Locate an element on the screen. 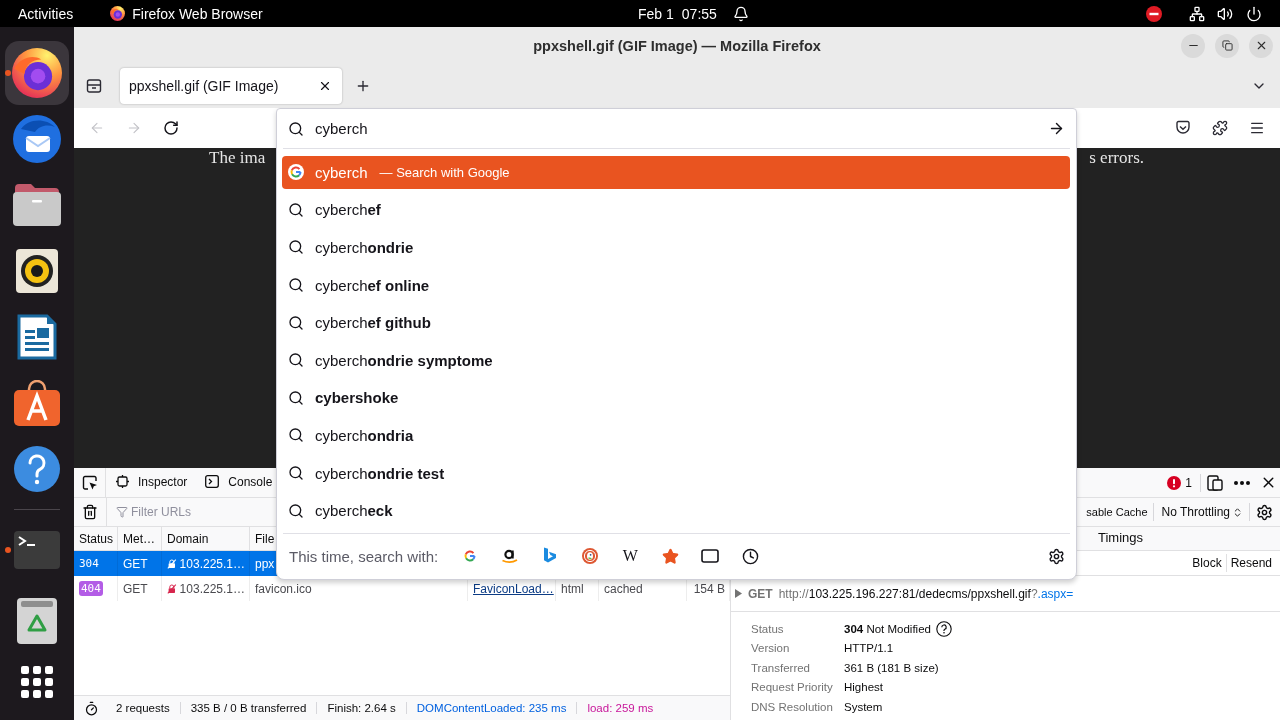 The image size is (1280, 720). element-picker-icon is located at coordinates (89, 482).